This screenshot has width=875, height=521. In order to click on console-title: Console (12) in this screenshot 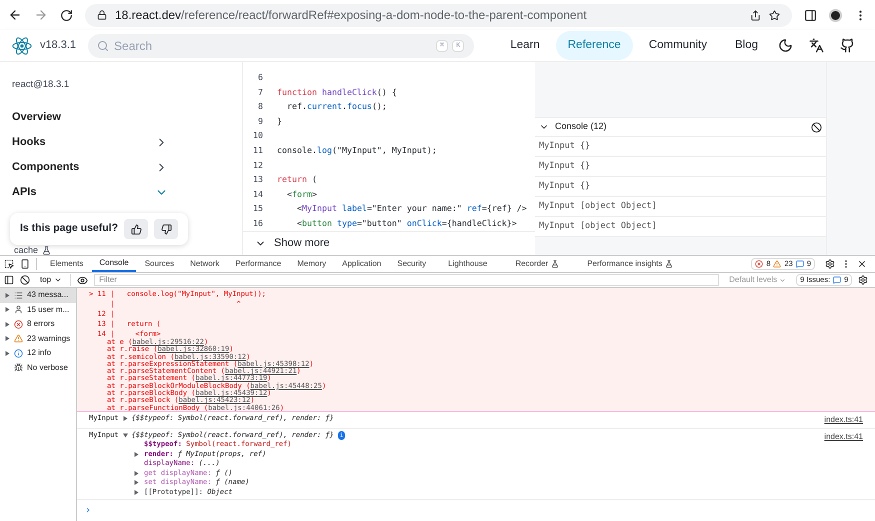, I will do `click(581, 127)`.